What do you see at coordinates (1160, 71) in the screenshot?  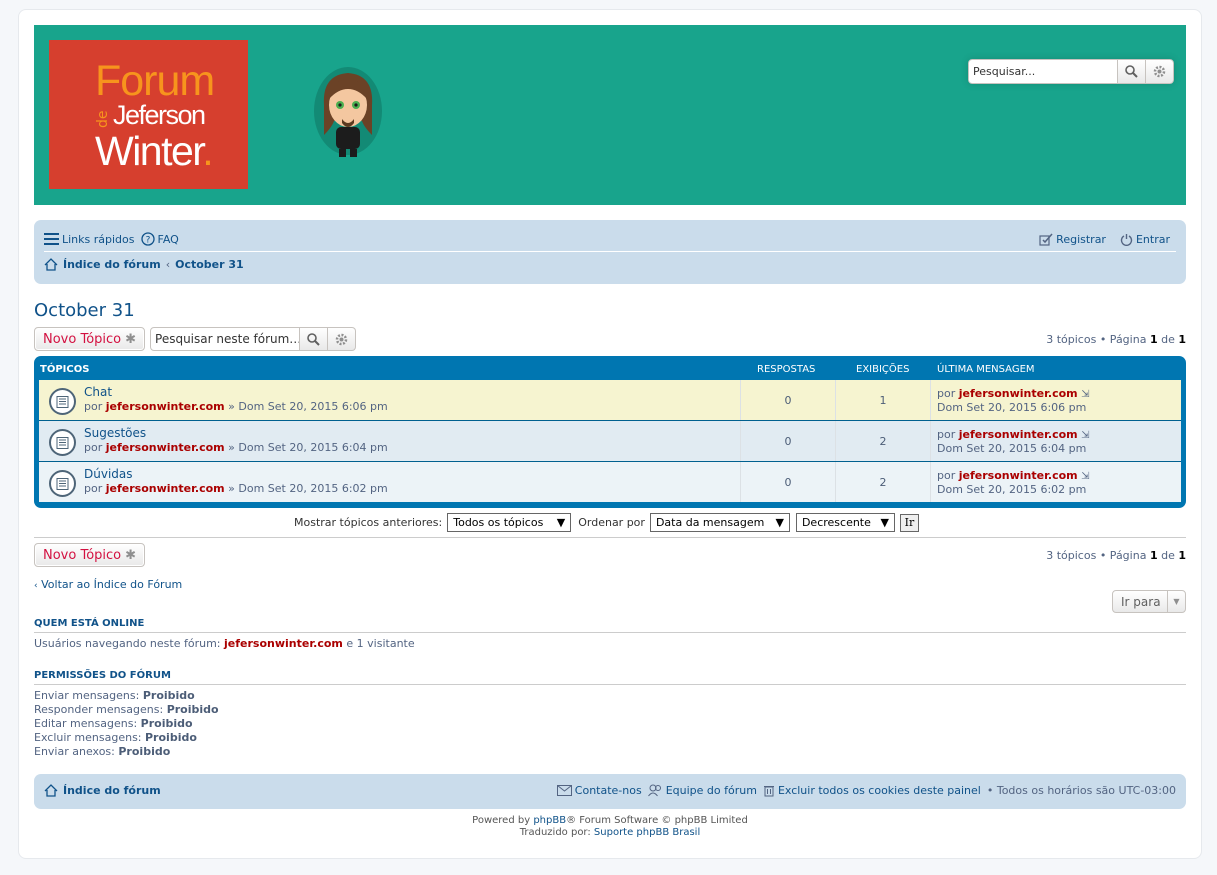 I see `advanced-search-button` at bounding box center [1160, 71].